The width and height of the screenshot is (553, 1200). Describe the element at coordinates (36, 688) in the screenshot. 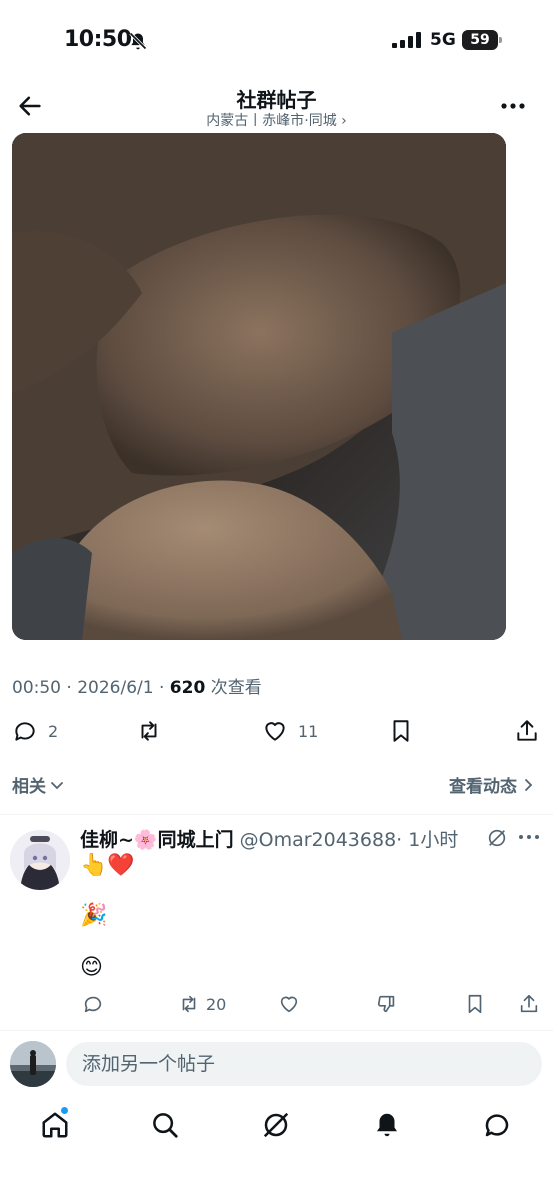

I see `post-time: 00:50` at that location.